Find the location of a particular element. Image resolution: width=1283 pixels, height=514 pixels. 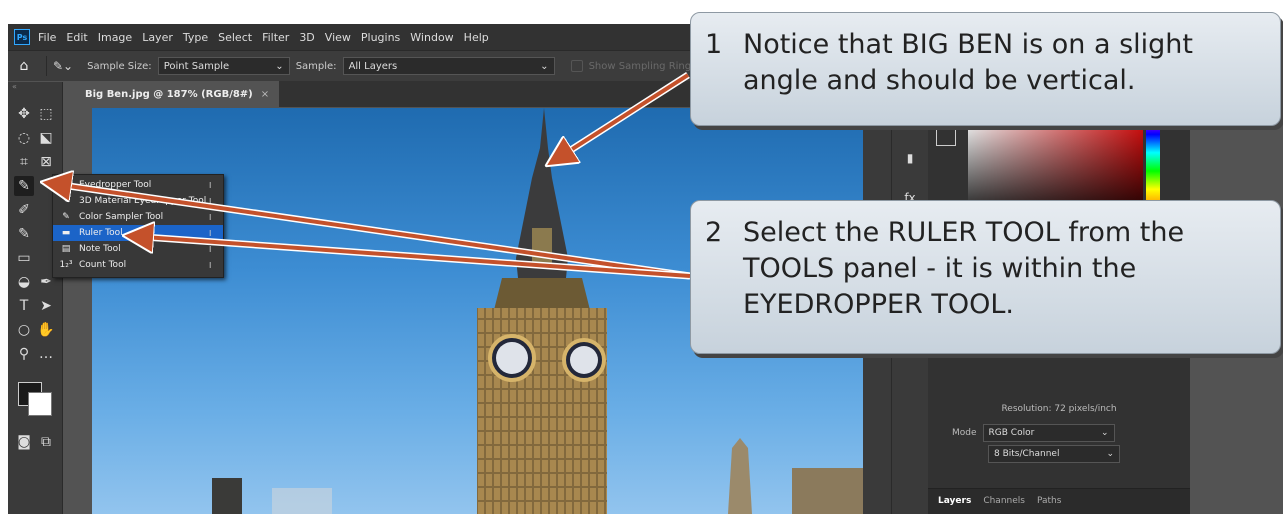

mode-row: Mode RGB Color ⌄ is located at coordinates (1033, 433).